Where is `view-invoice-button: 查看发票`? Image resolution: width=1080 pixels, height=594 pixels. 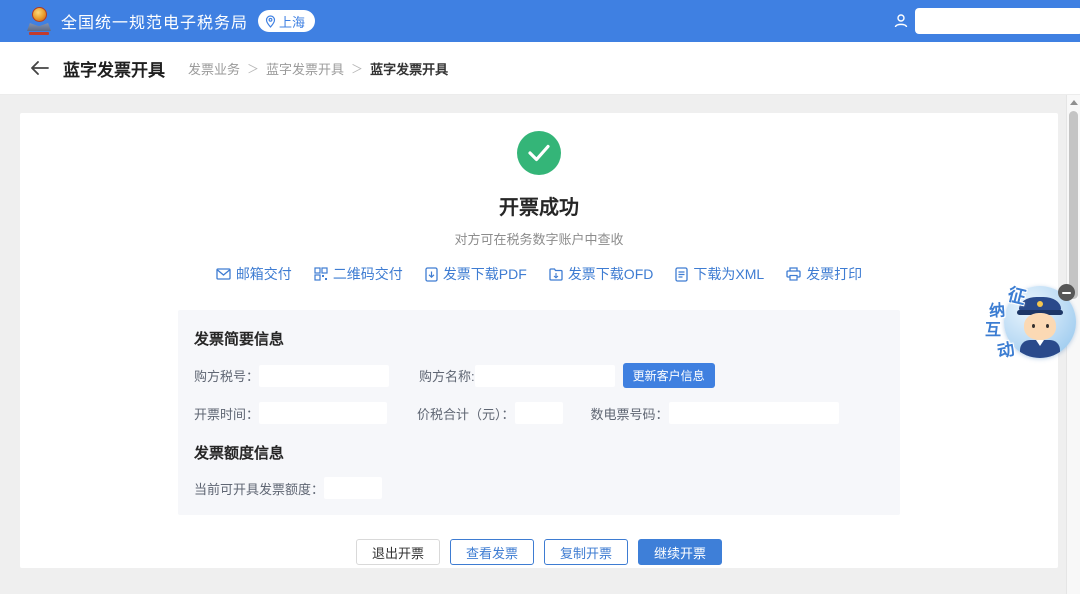
view-invoice-button: 查看发票 is located at coordinates (491, 552).